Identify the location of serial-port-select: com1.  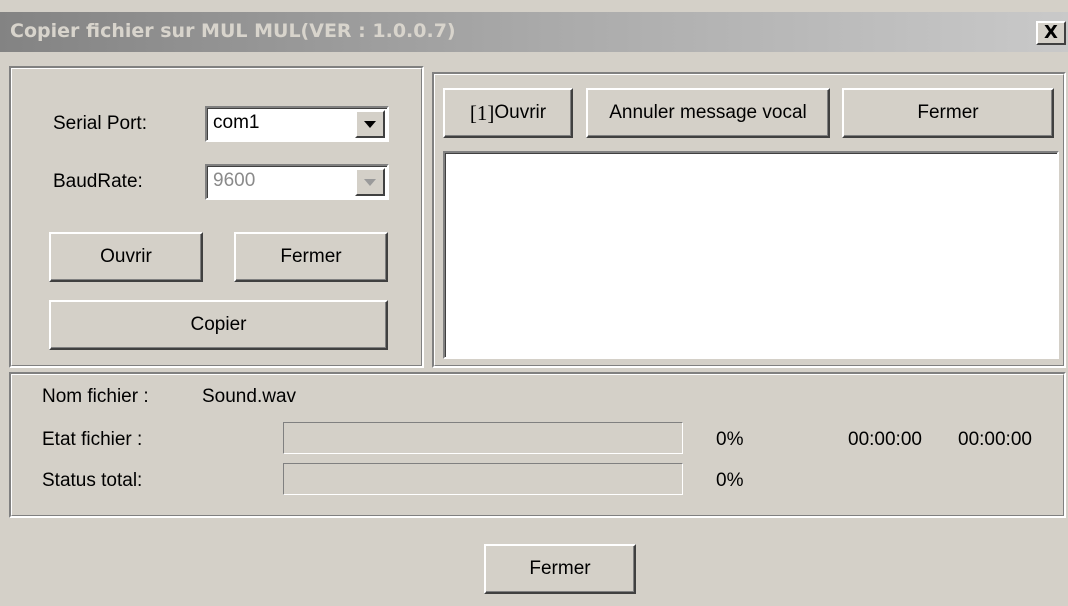
(297, 124).